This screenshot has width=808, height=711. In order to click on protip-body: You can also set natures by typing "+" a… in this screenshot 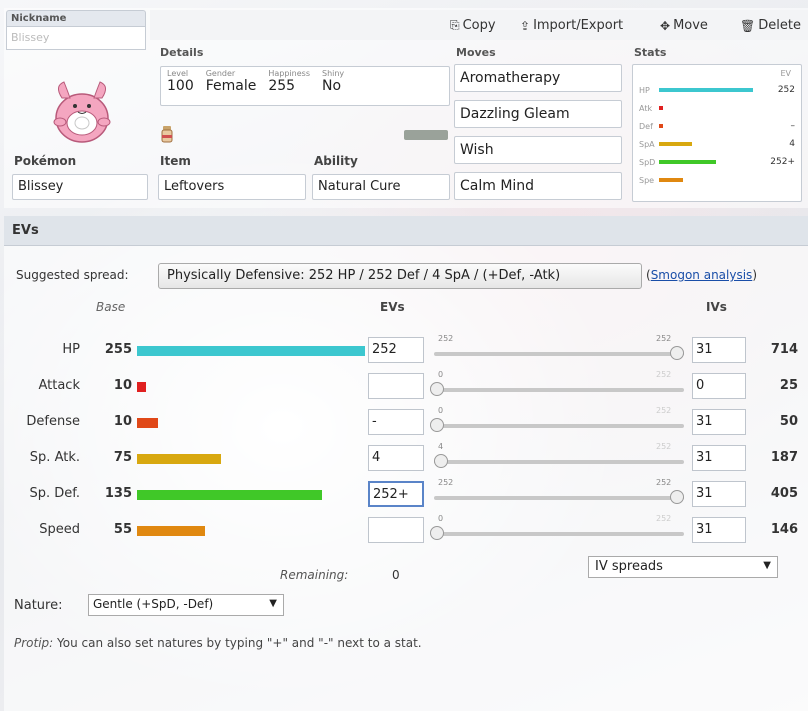, I will do `click(237, 643)`.